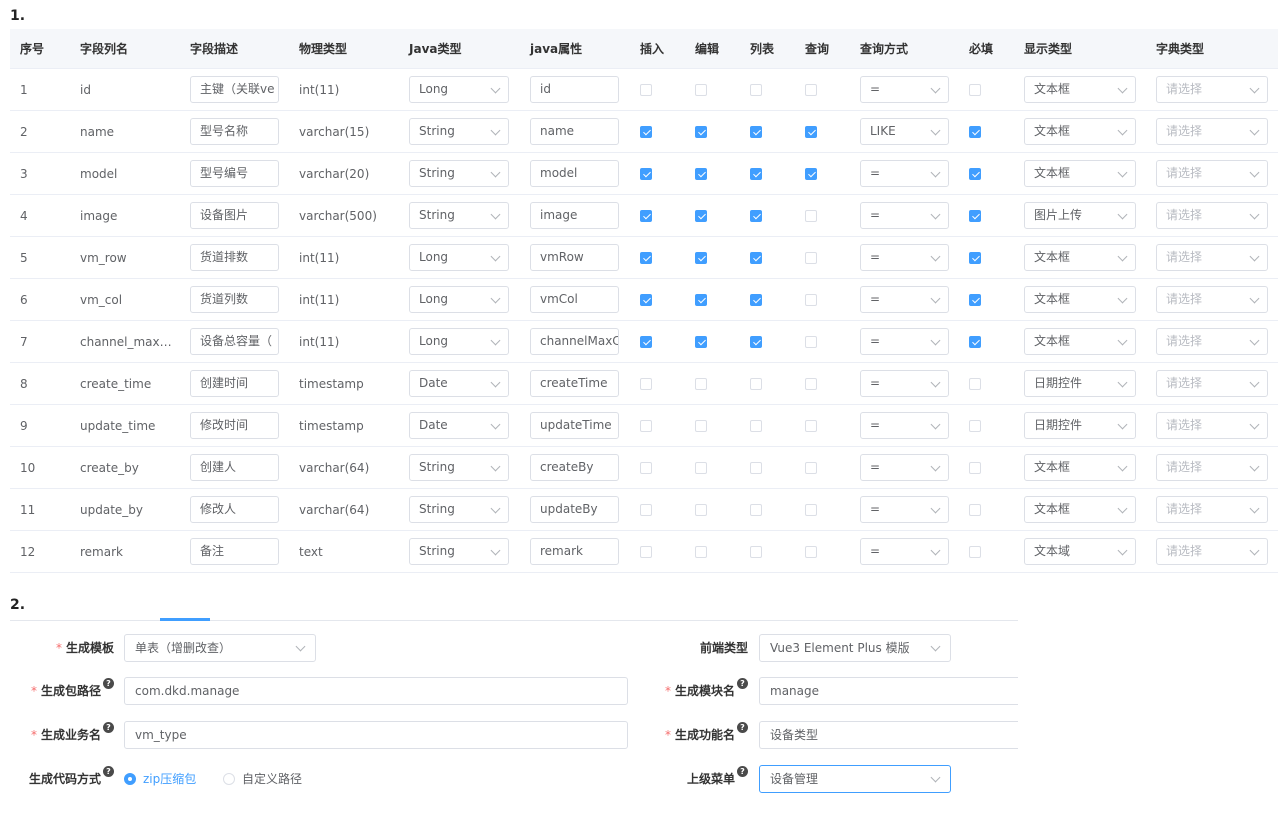  I want to click on java-property-input: updateBy, so click(574, 509).